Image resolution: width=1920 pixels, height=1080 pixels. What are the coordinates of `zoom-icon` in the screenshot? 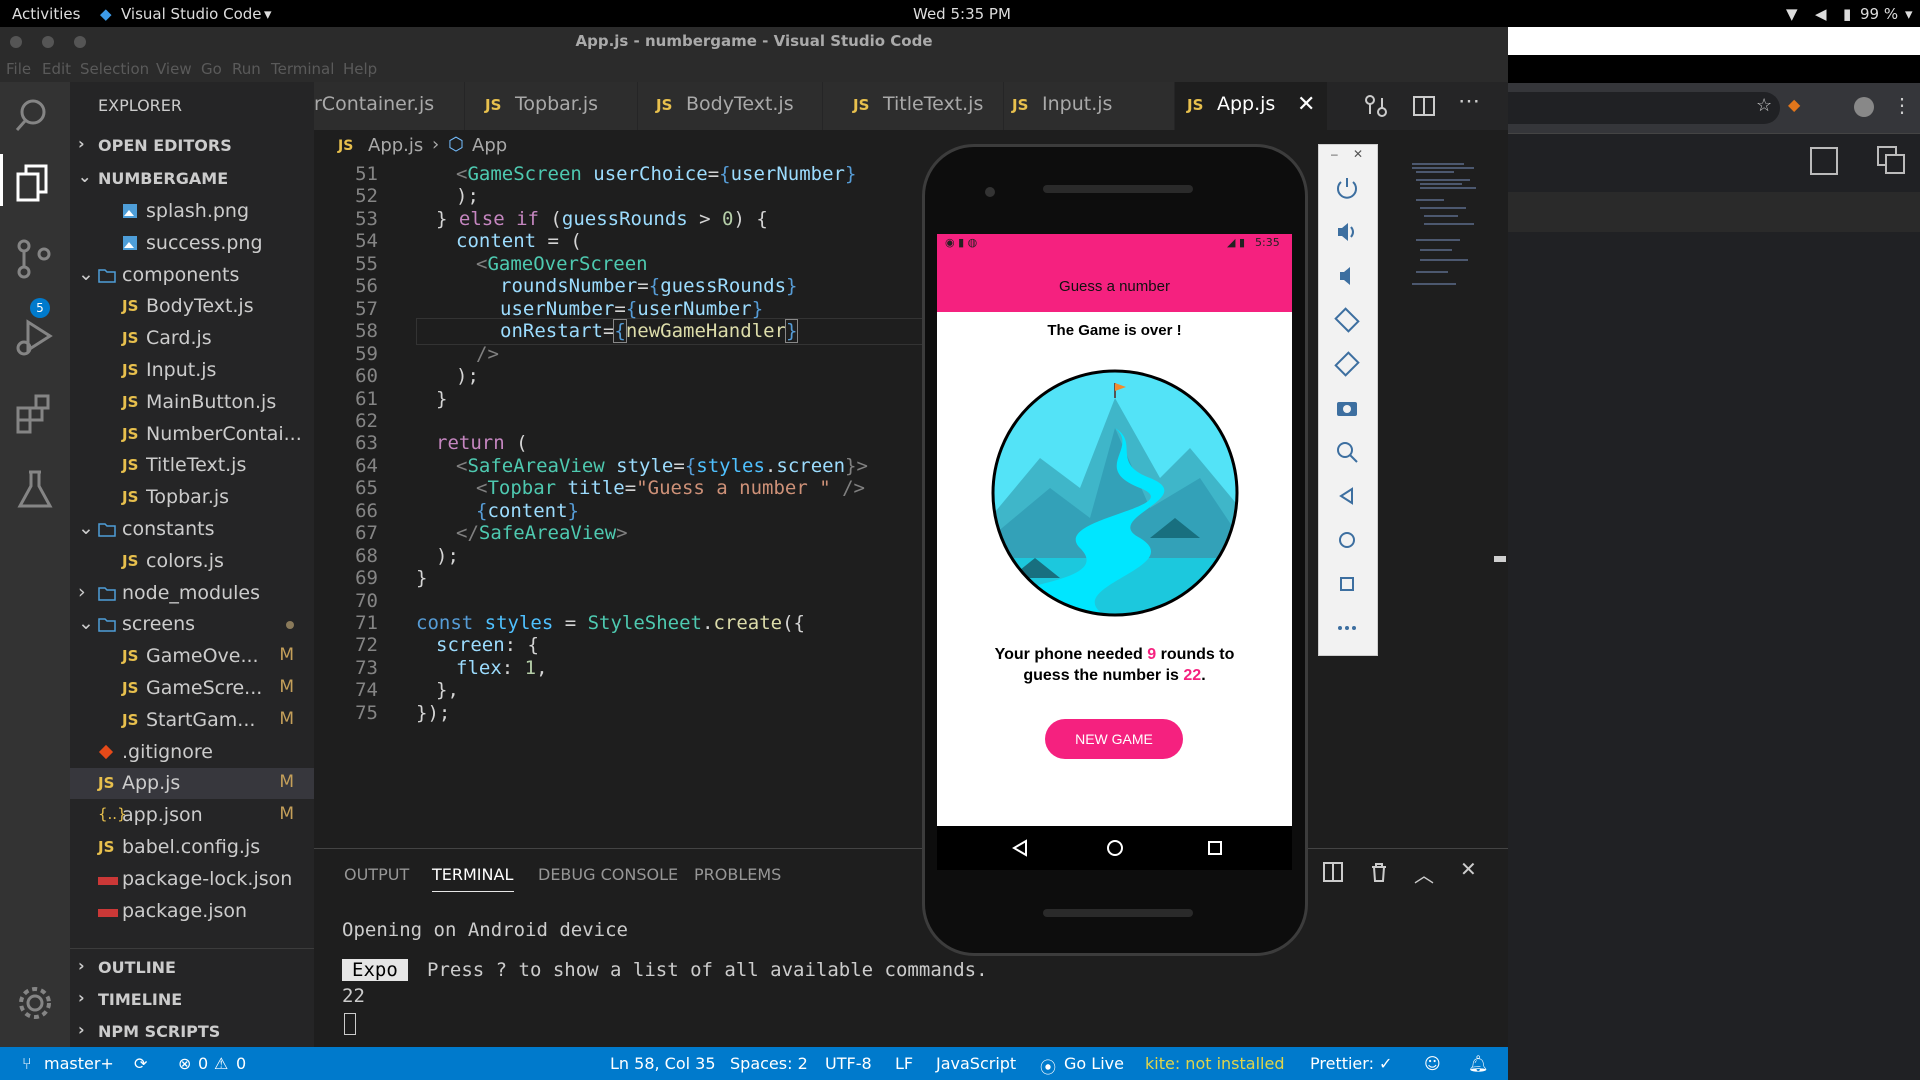 It's located at (1347, 452).